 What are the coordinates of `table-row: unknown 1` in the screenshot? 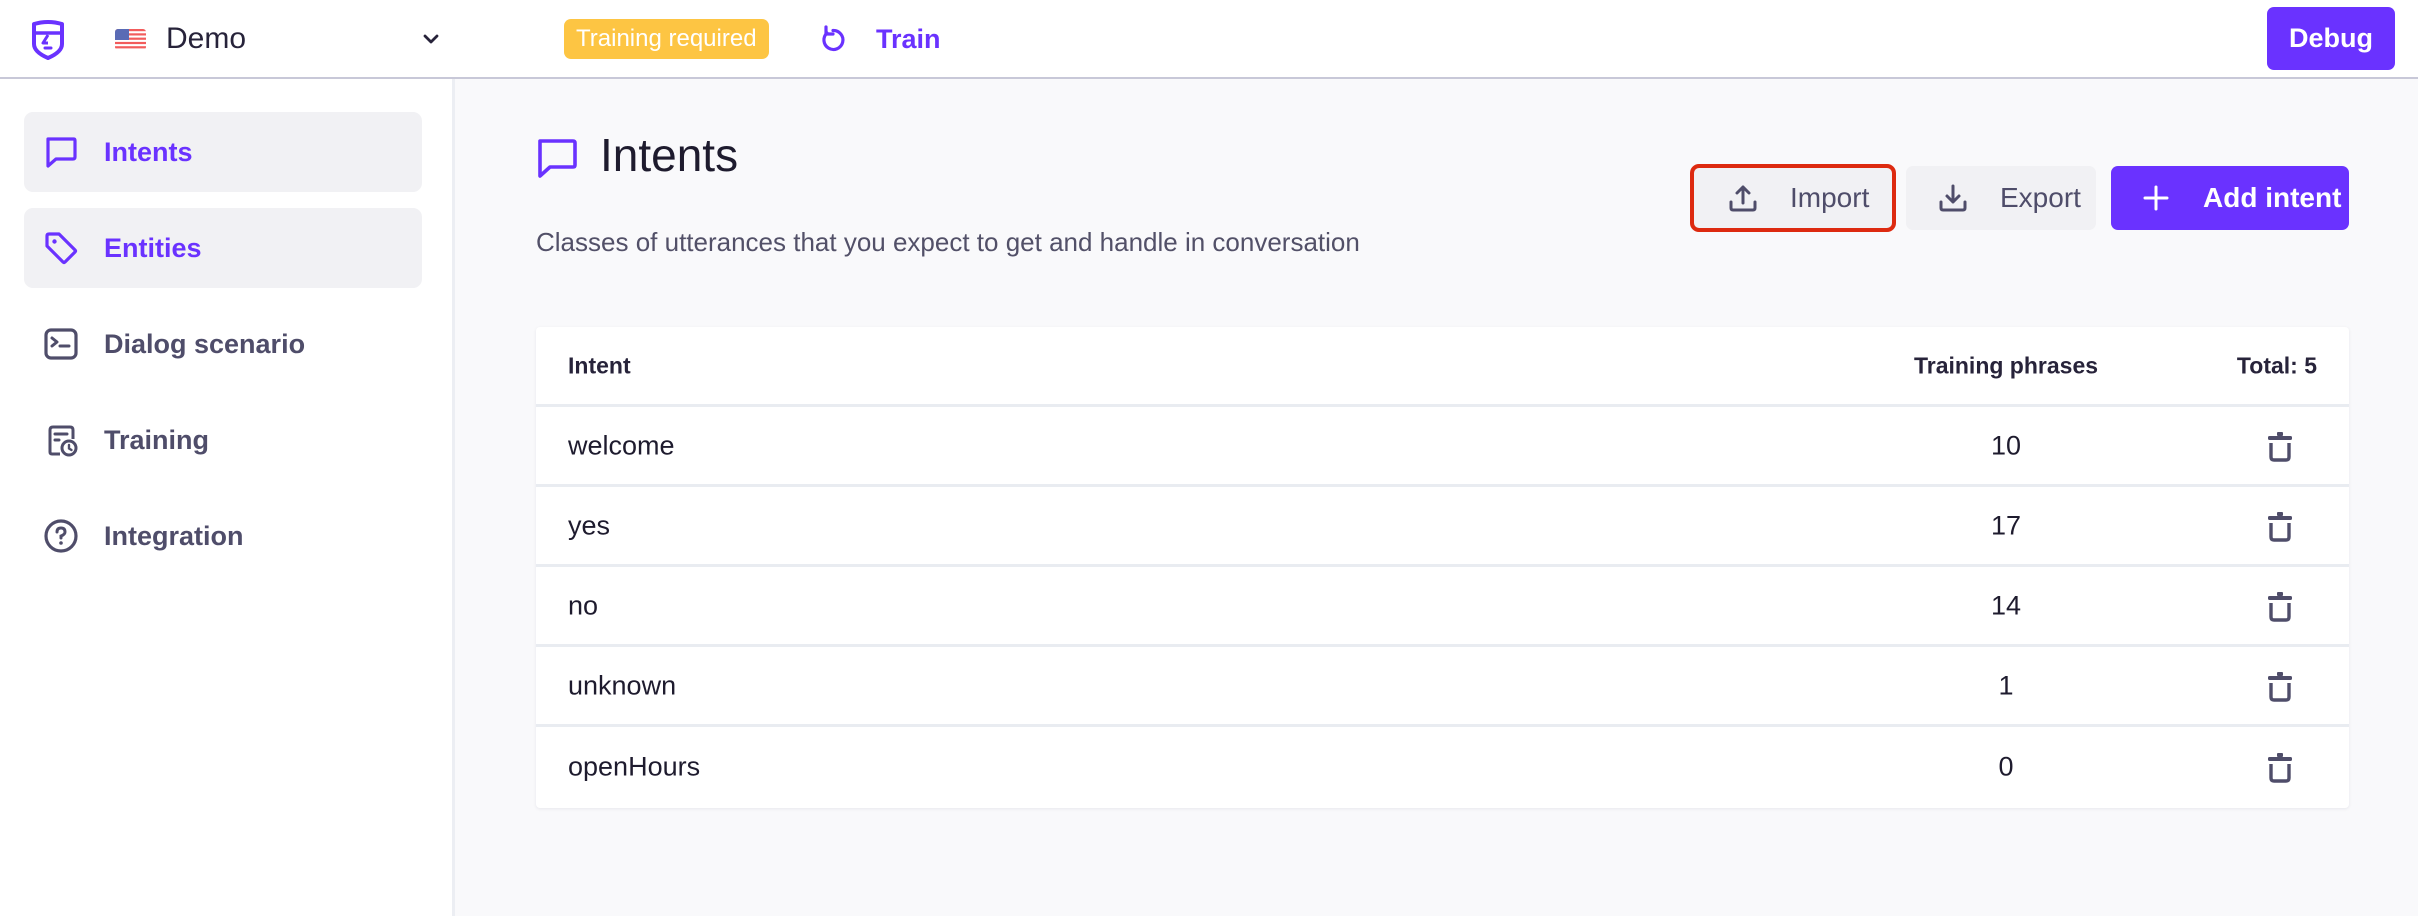 It's located at (1442, 687).